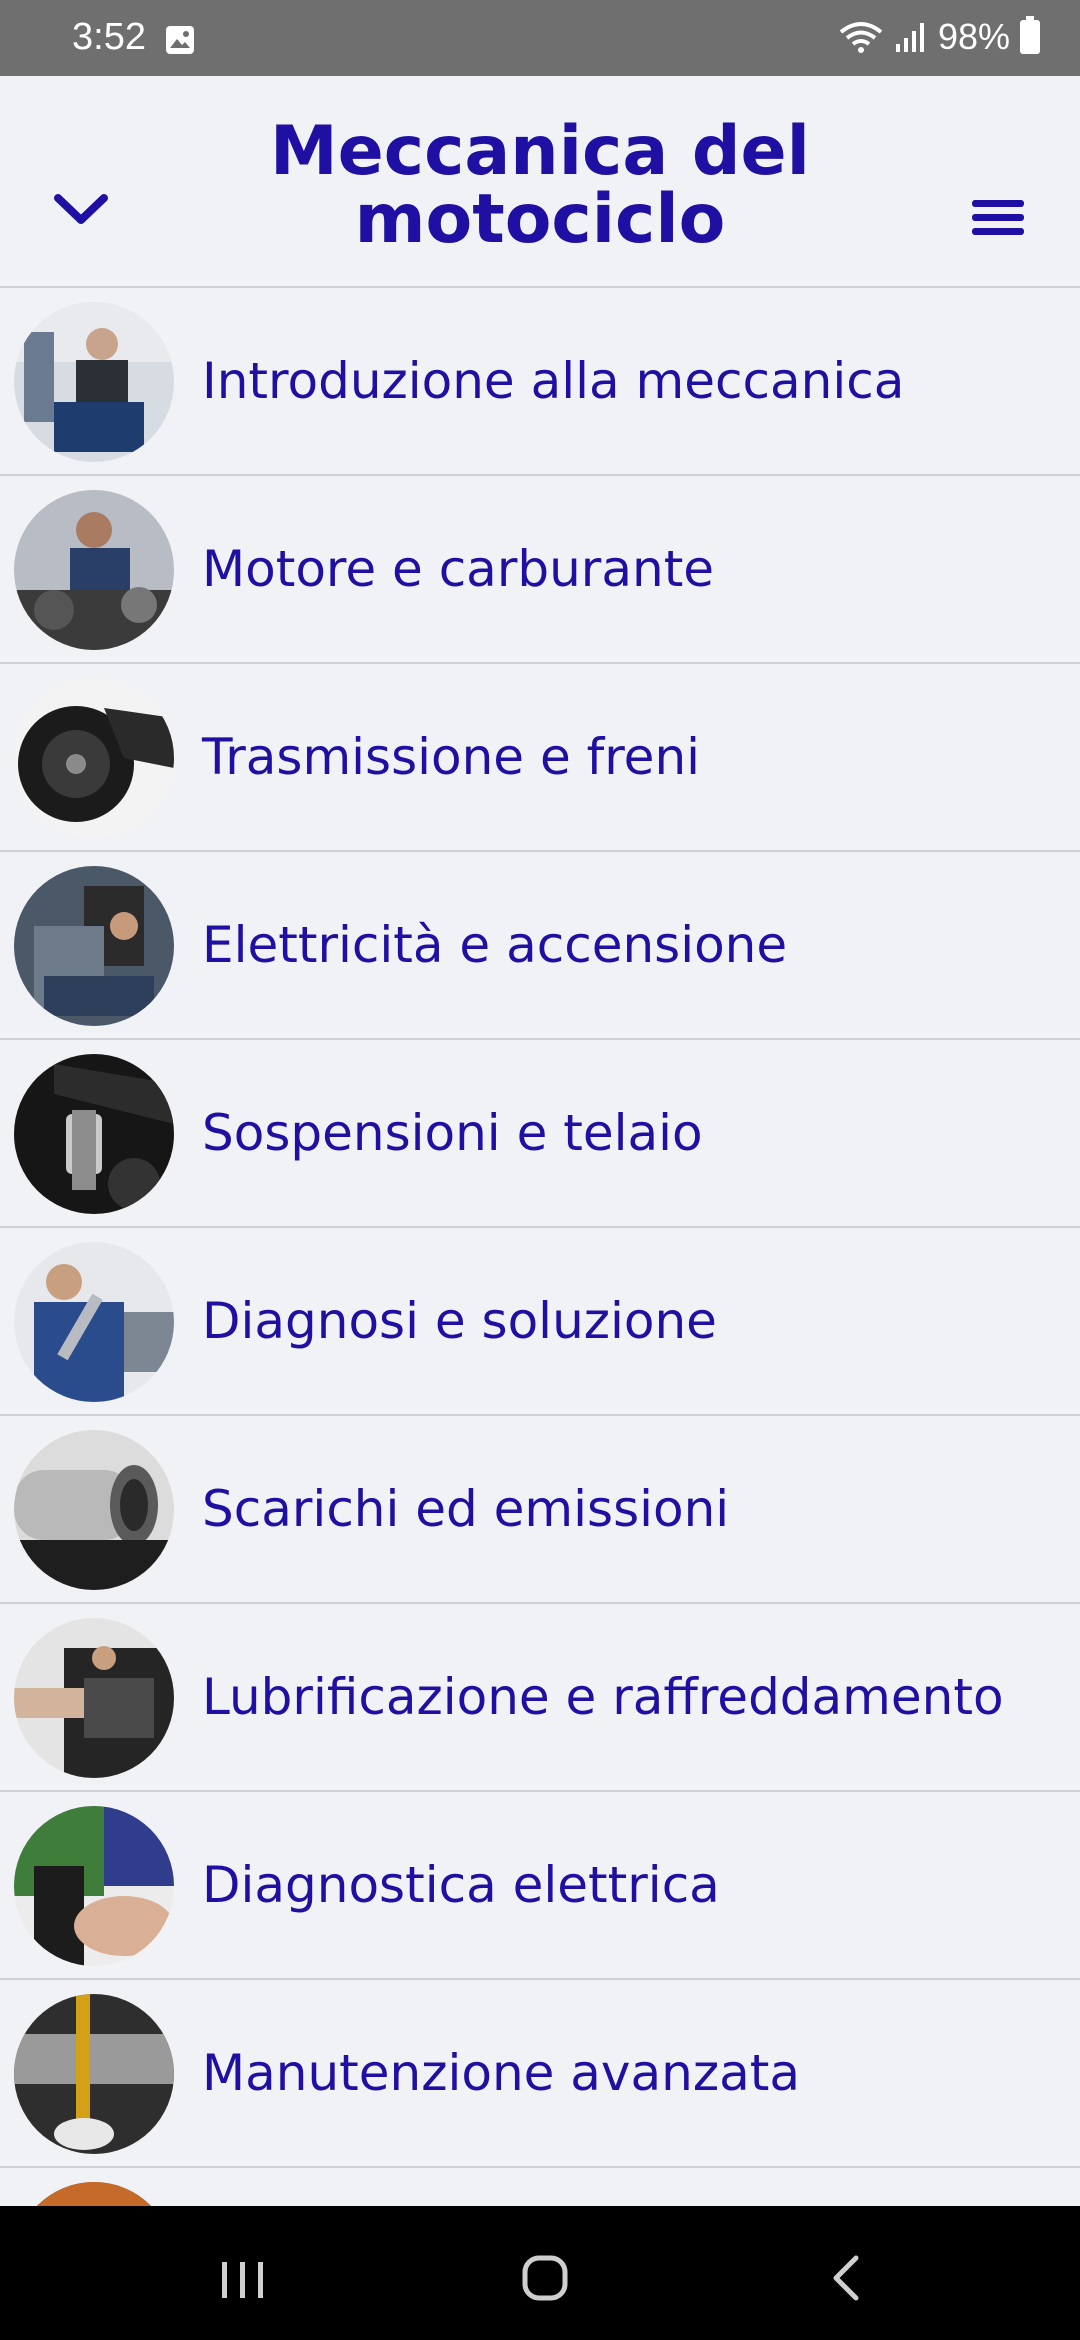 The width and height of the screenshot is (1080, 2340). I want to click on topic-label: Diagnostica elettrica, so click(461, 1885).